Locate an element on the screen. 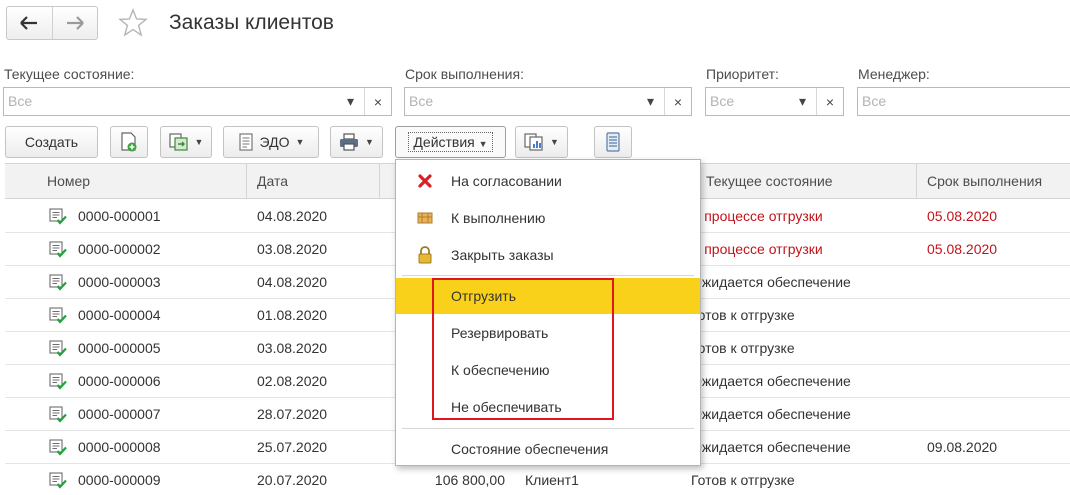  red-cross-icon is located at coordinates (425, 181).